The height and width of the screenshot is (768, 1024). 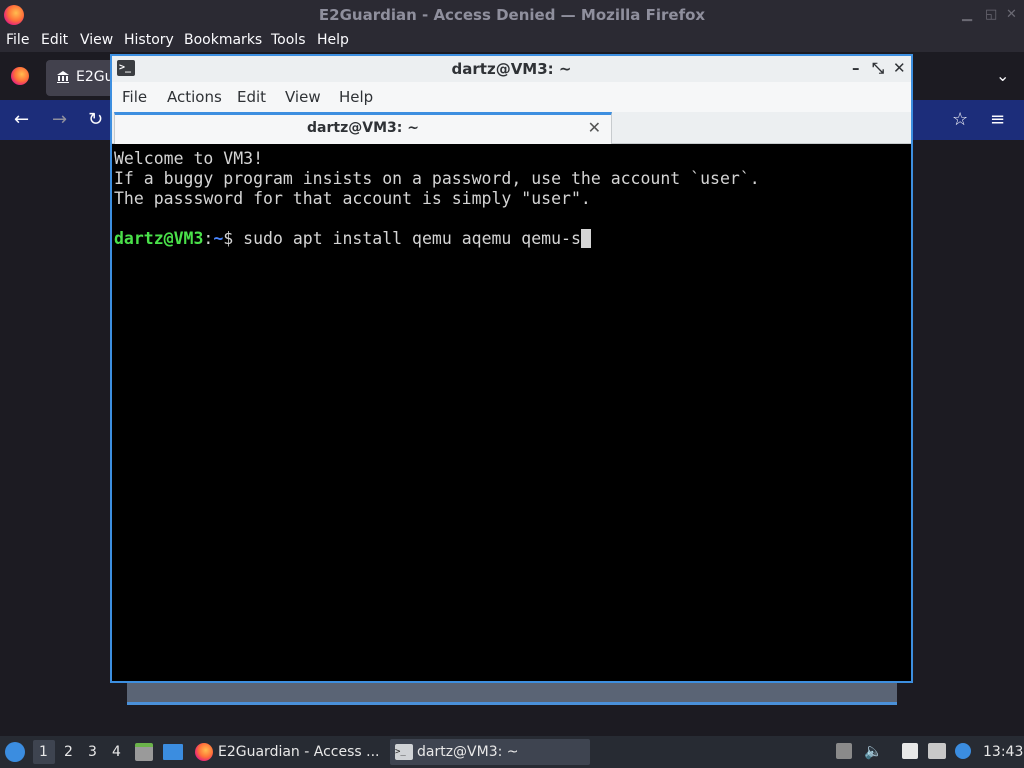 I want to click on terminal-window-title: dartz@VM3: ~, so click(x=511, y=69).